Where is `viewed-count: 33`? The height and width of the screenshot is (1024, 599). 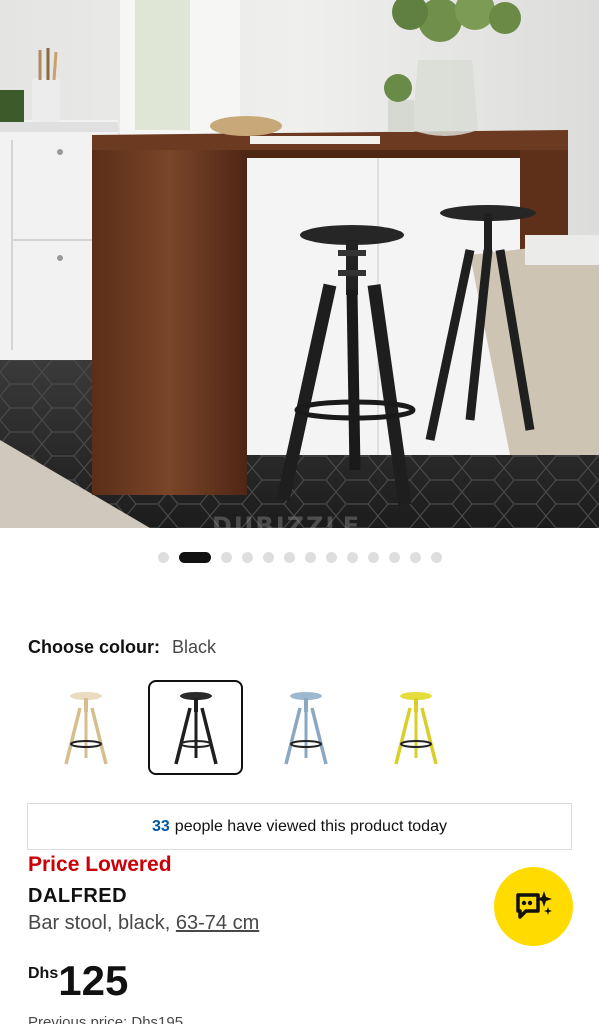
viewed-count: 33 is located at coordinates (161, 826).